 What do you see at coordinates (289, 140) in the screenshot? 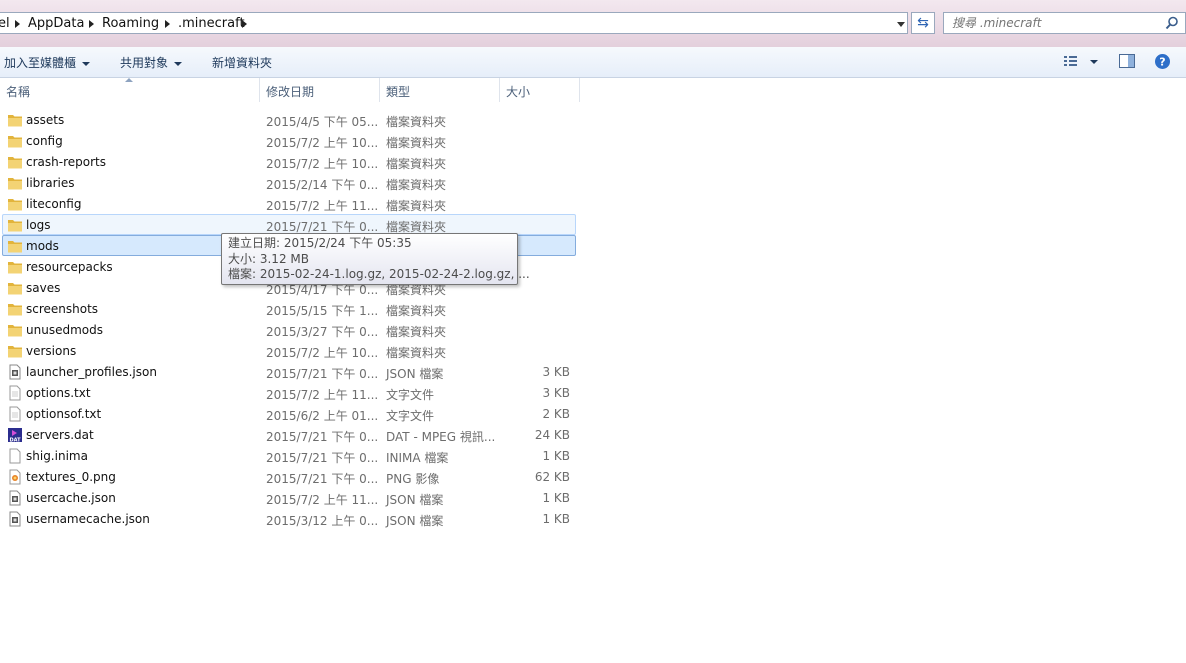
I see `file-row-config: config 2015/7/2 上午 10... 檔案資料夾` at bounding box center [289, 140].